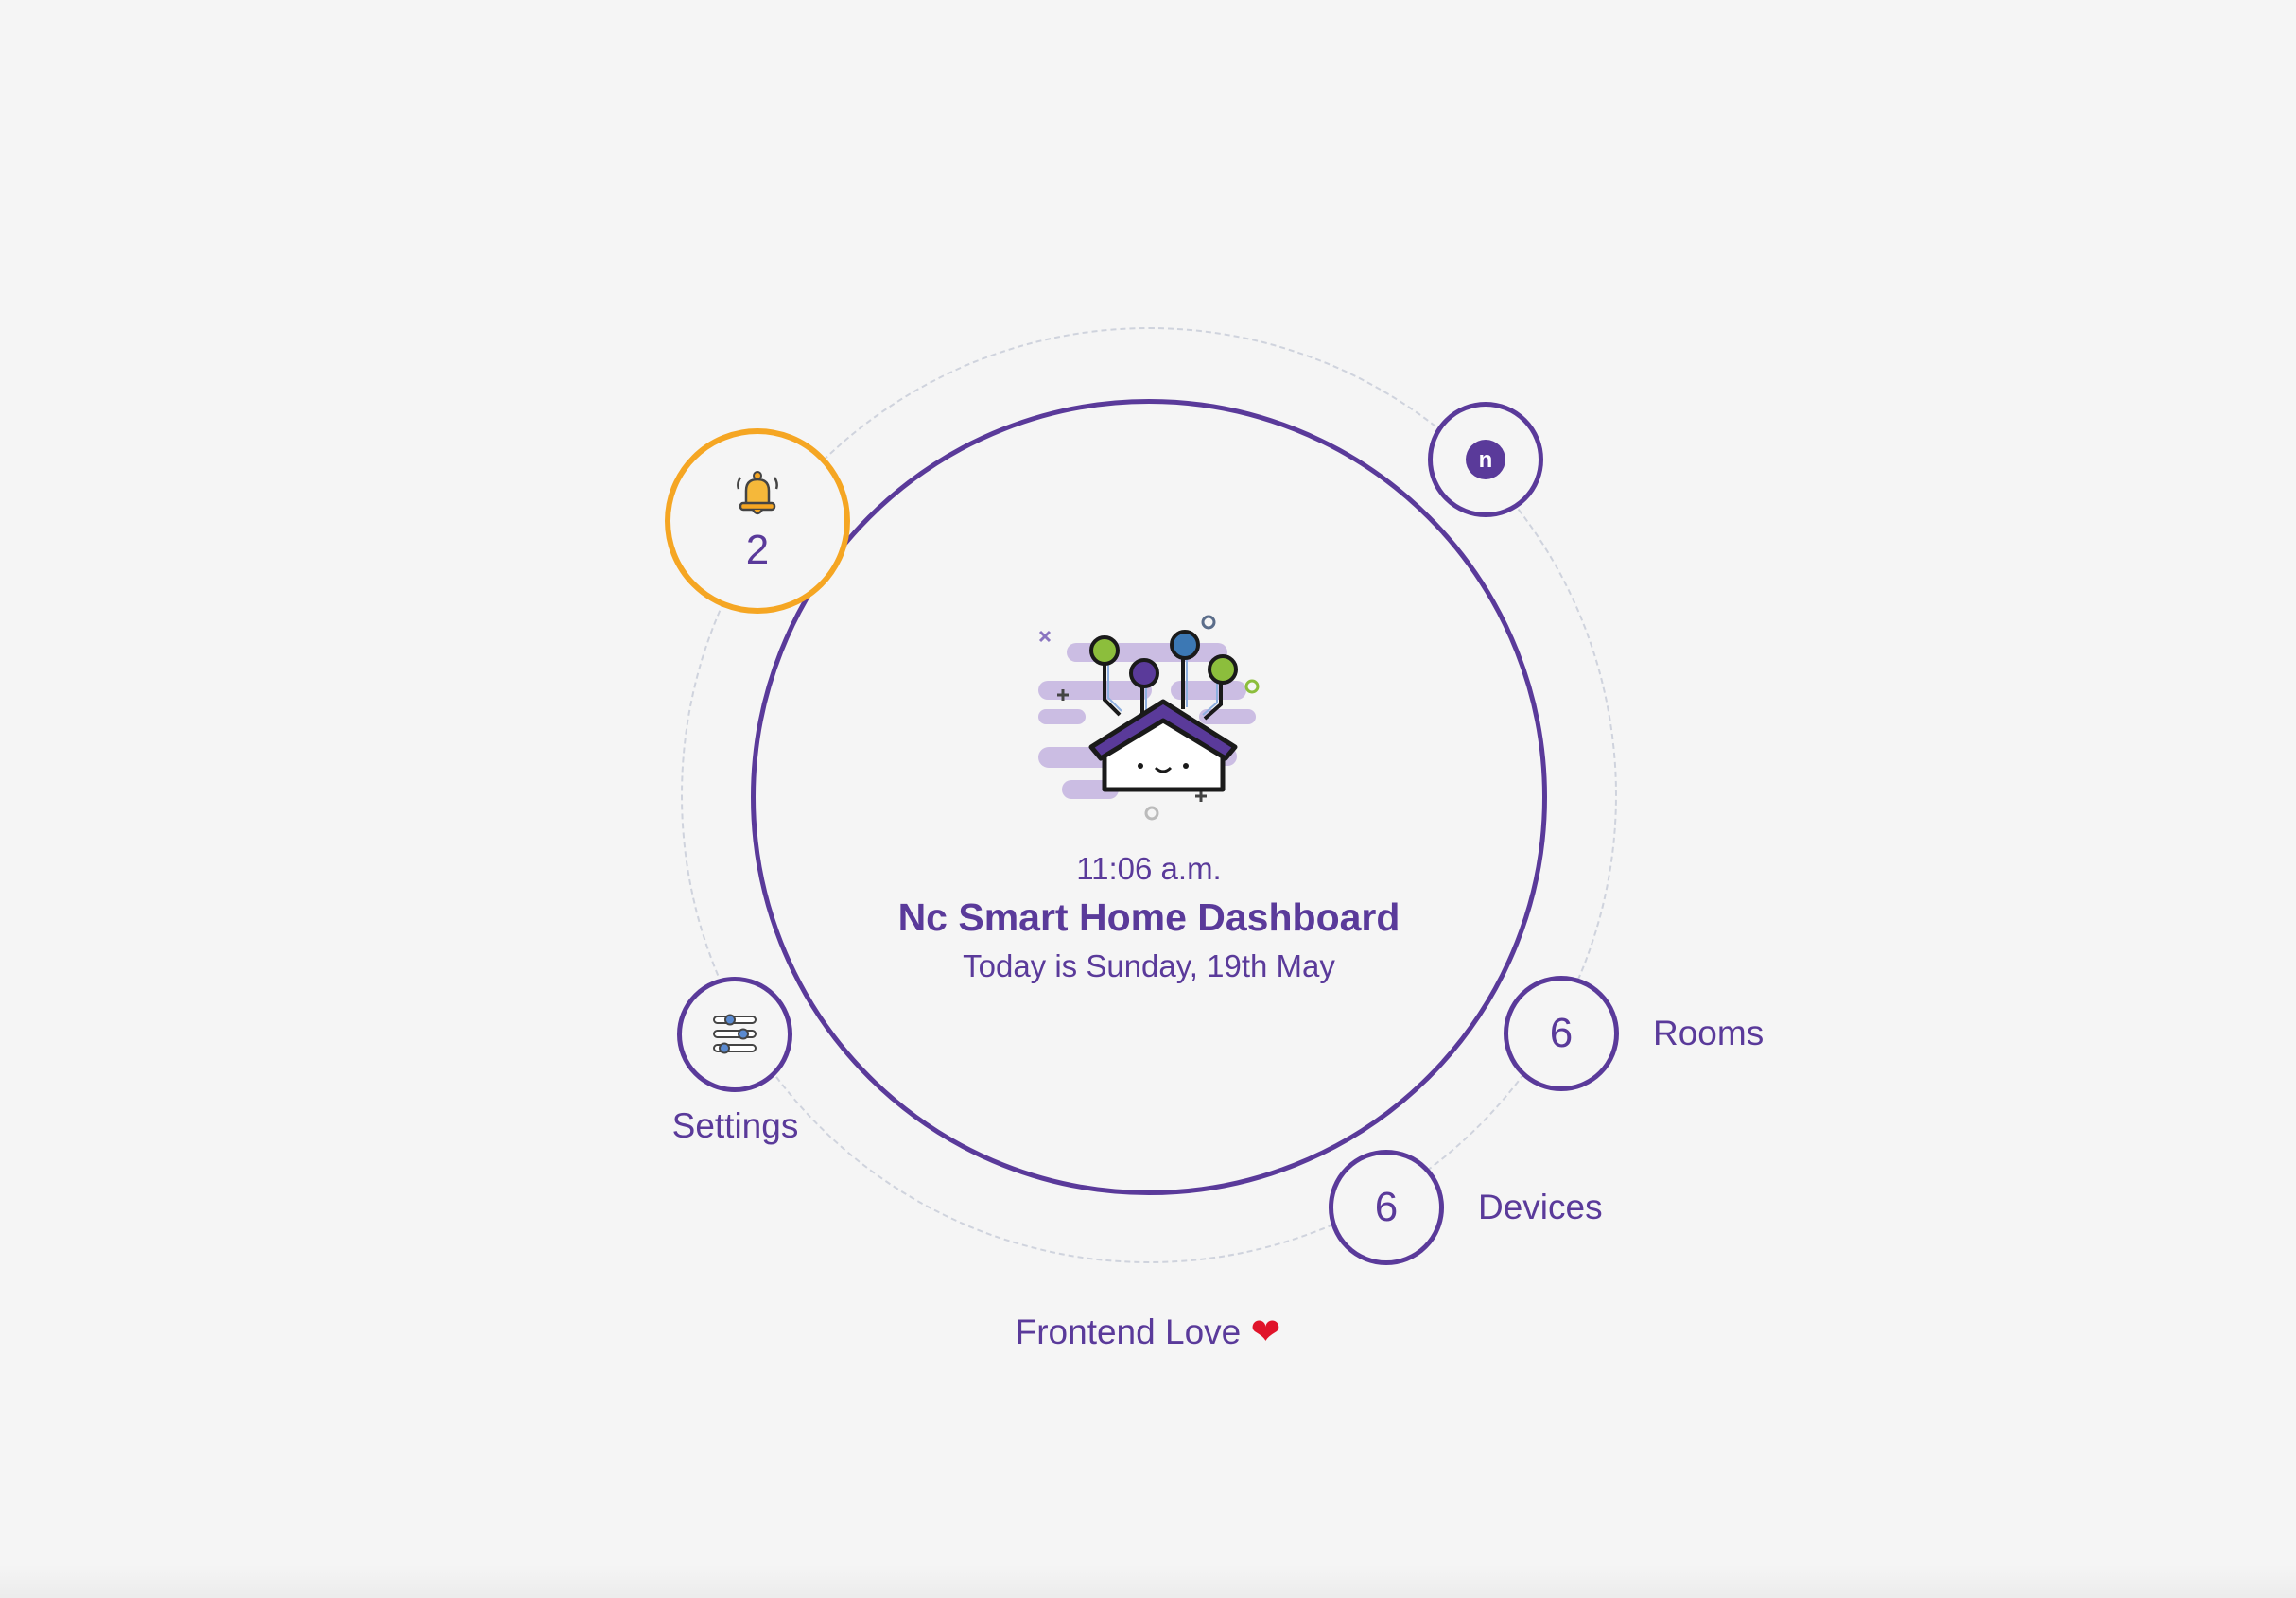  Describe the element at coordinates (1149, 718) in the screenshot. I see `smart-home-illustration` at that location.